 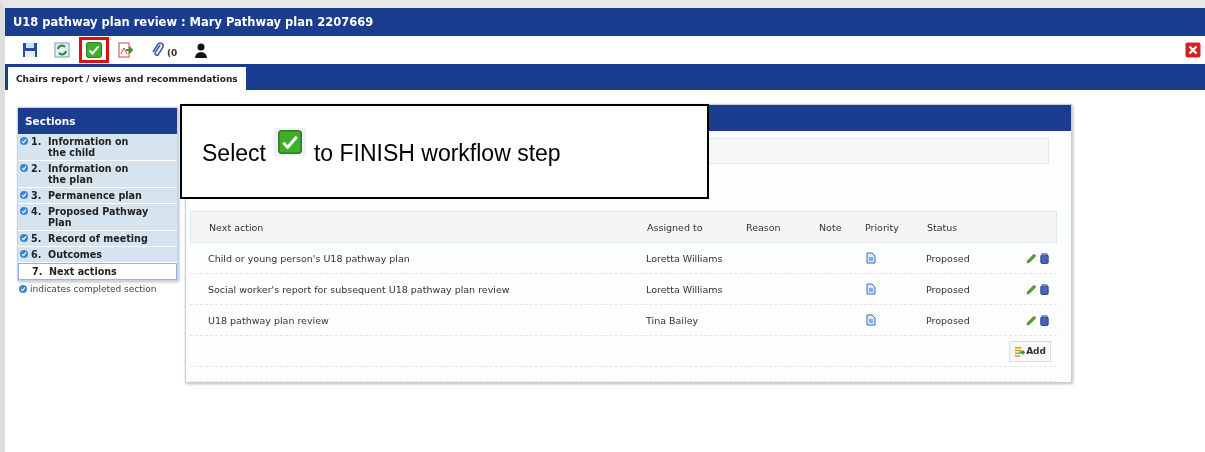 What do you see at coordinates (97, 196) in the screenshot?
I see `section-item: 3. Permanence plan` at bounding box center [97, 196].